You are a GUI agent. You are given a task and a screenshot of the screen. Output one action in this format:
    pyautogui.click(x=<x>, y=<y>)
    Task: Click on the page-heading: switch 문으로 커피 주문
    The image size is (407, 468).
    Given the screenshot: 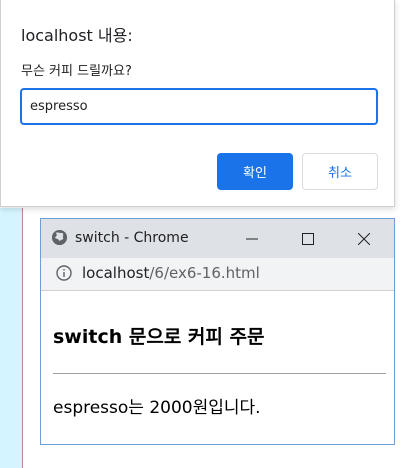 What is the action you would take?
    pyautogui.click(x=159, y=337)
    